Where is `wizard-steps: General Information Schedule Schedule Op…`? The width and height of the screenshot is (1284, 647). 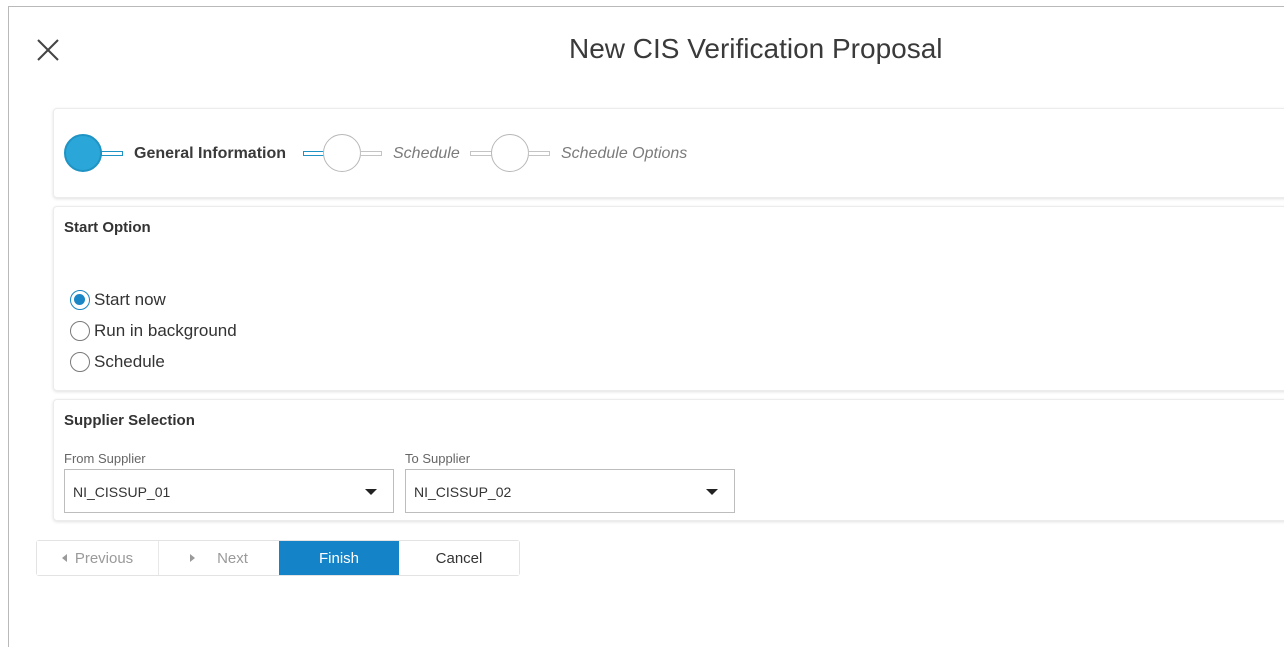 wizard-steps: General Information Schedule Schedule Op… is located at coordinates (668, 153).